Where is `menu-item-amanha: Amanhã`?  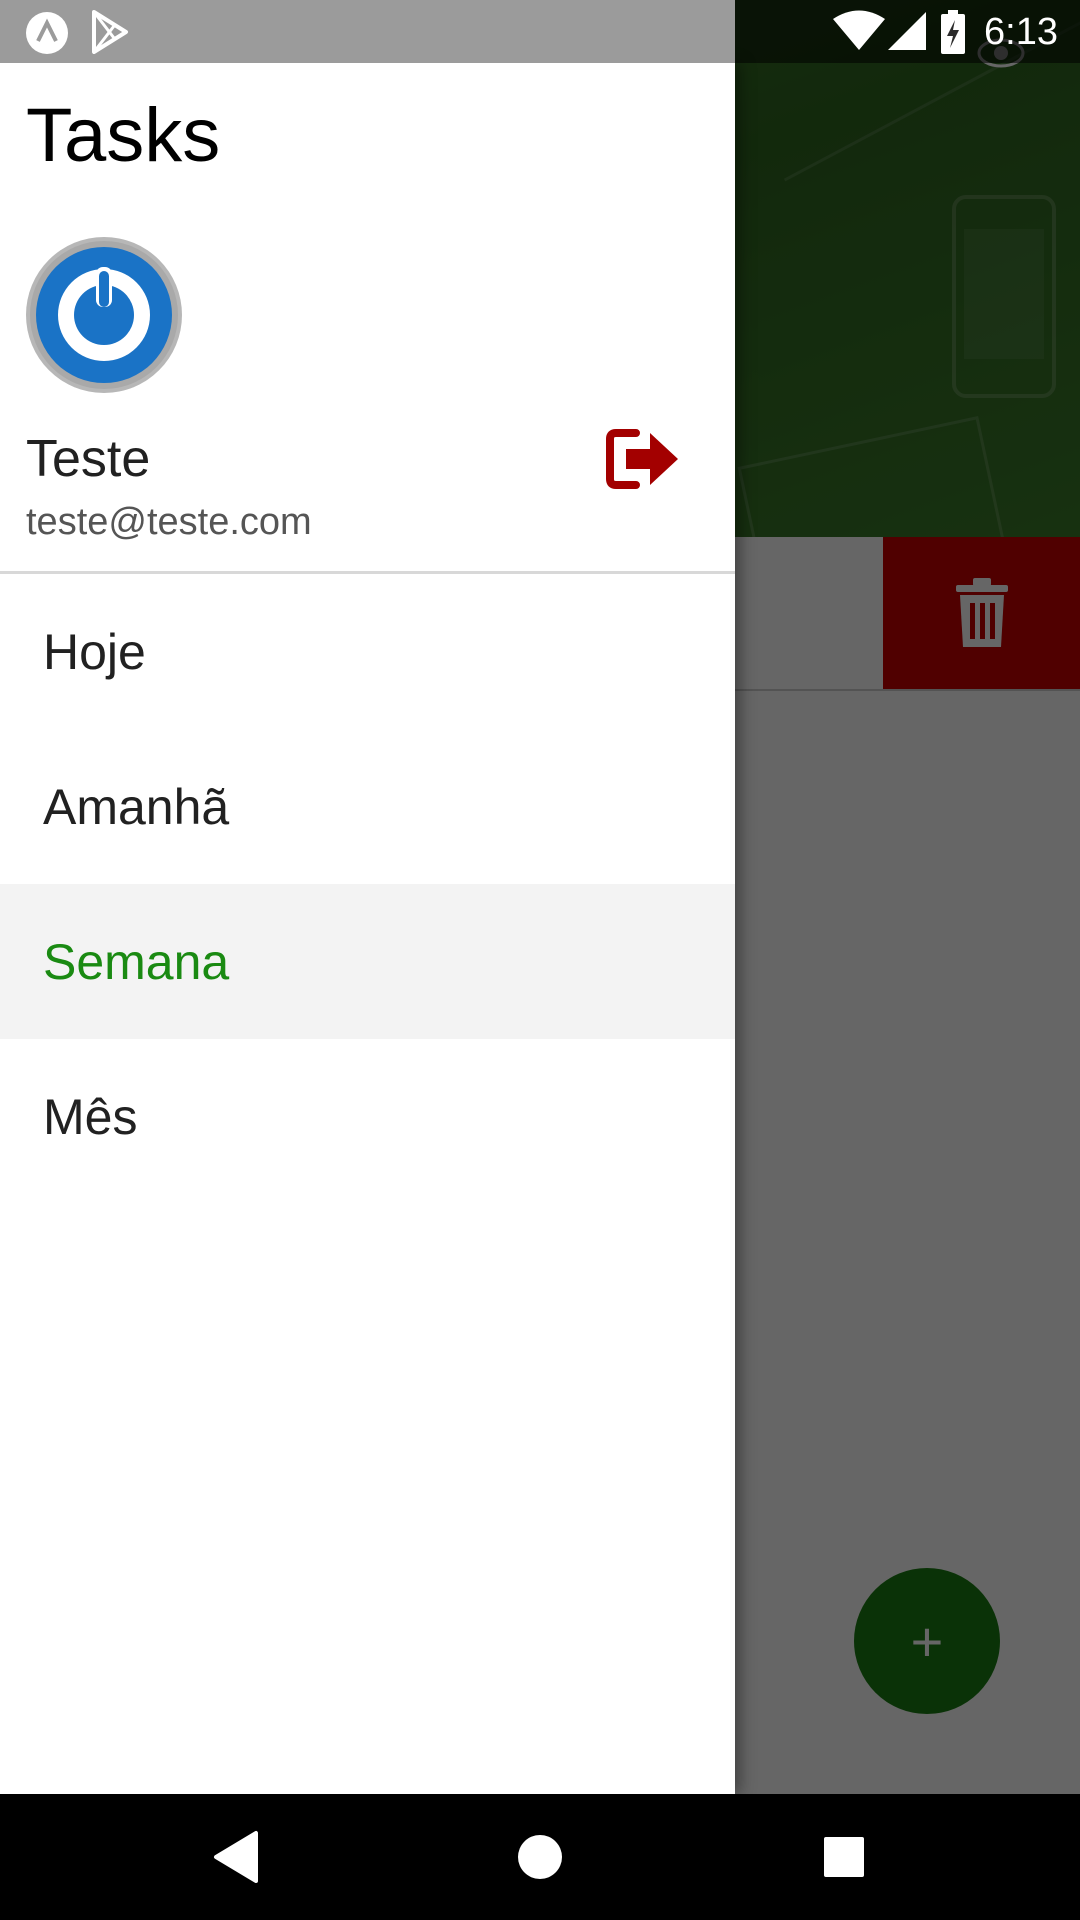 menu-item-amanha: Amanhã is located at coordinates (367, 806).